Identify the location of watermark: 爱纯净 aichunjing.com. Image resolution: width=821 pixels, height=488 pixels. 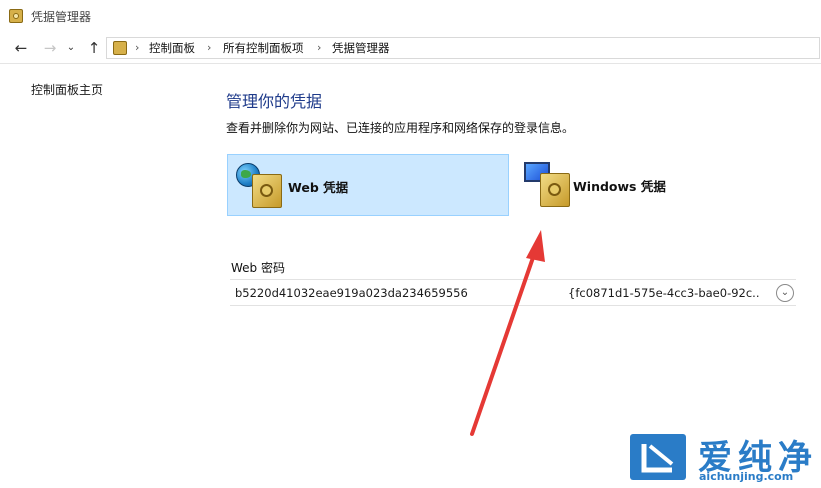
(723, 458).